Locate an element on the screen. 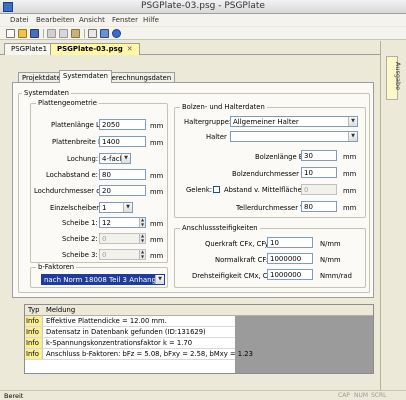 Image resolution: width=406 pixels, height=400 pixels. status-bar: Bereit CAP NUM SCRL is located at coordinates (203, 395).